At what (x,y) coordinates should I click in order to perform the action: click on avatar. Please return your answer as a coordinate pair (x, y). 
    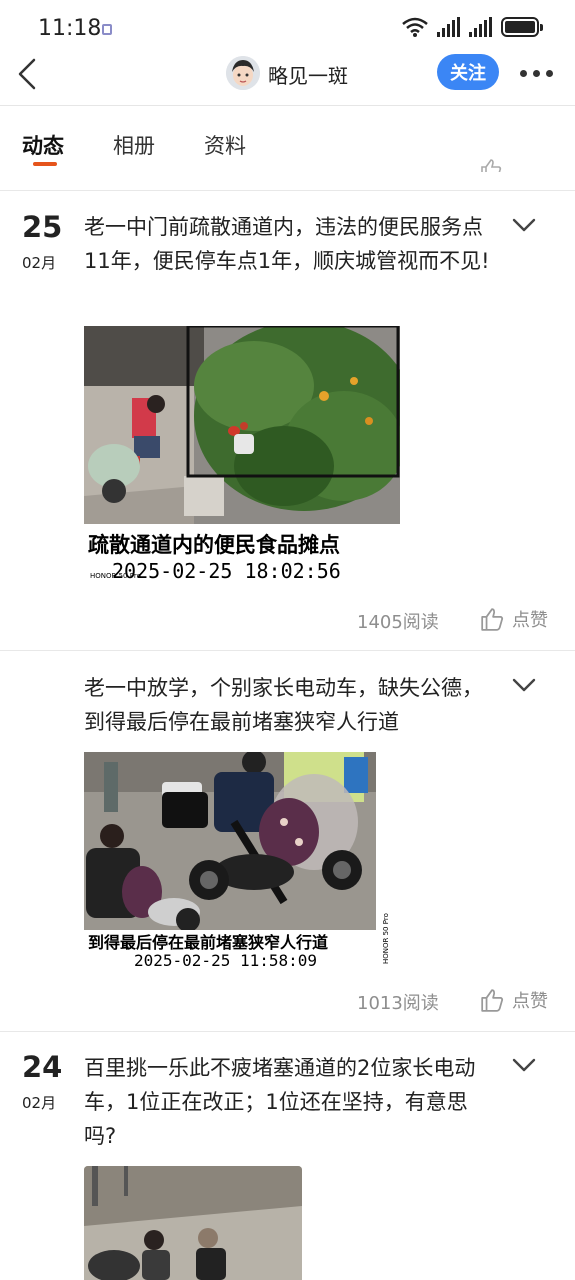
    Looking at the image, I should click on (243, 73).